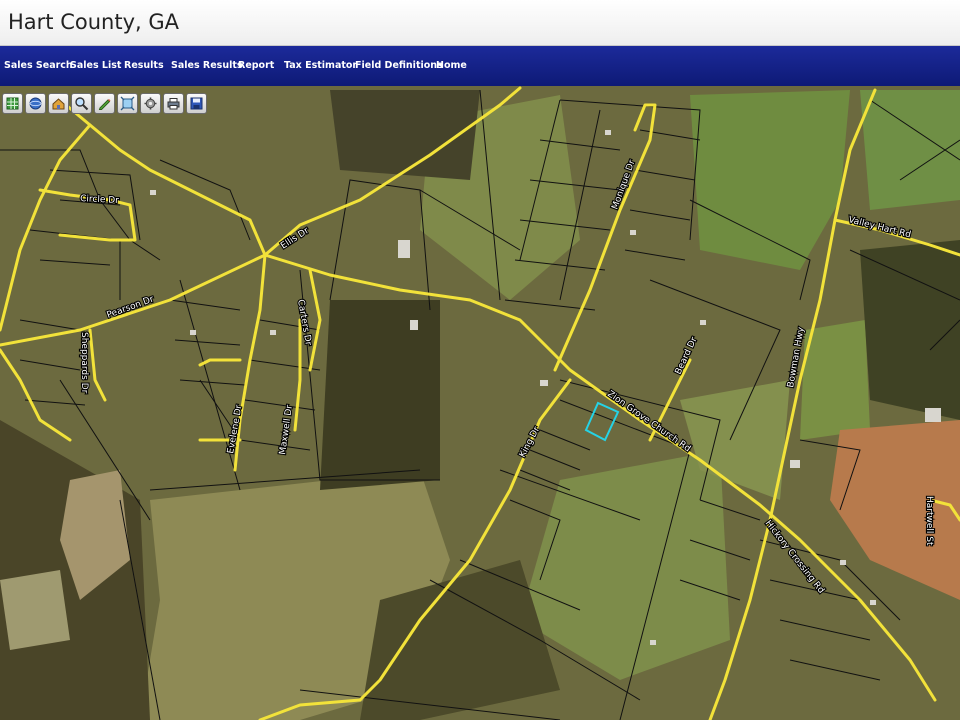 The image size is (960, 720). I want to click on parcel-identify-icon, so click(58, 104).